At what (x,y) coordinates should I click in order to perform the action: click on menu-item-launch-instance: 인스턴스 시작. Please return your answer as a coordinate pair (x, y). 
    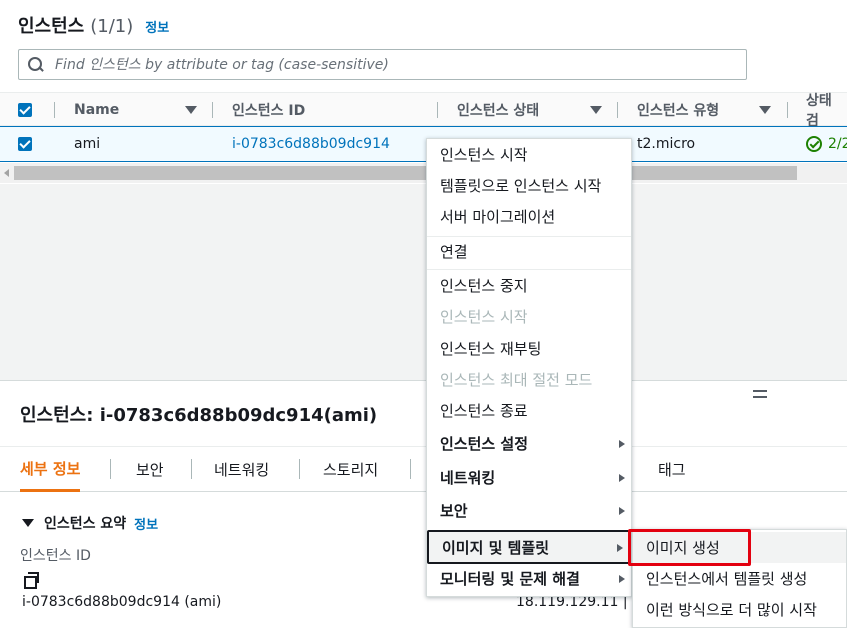
    Looking at the image, I should click on (529, 154).